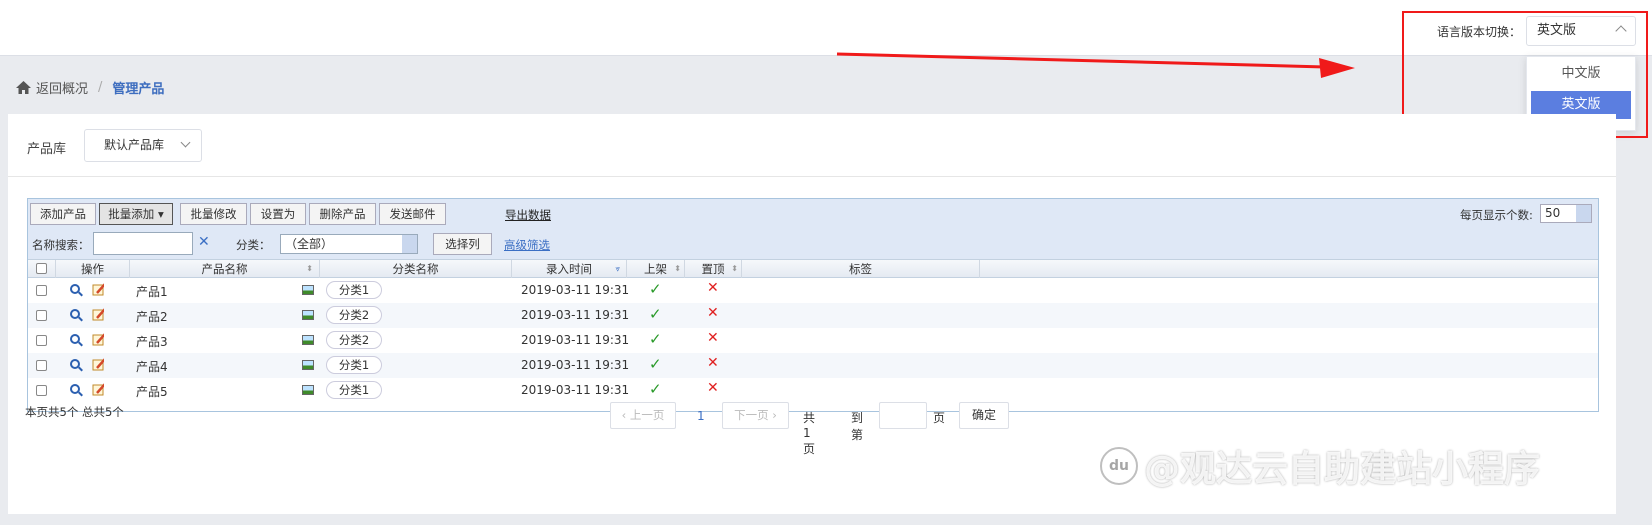  I want to click on col-top: 置顶 ⬍, so click(713, 269).